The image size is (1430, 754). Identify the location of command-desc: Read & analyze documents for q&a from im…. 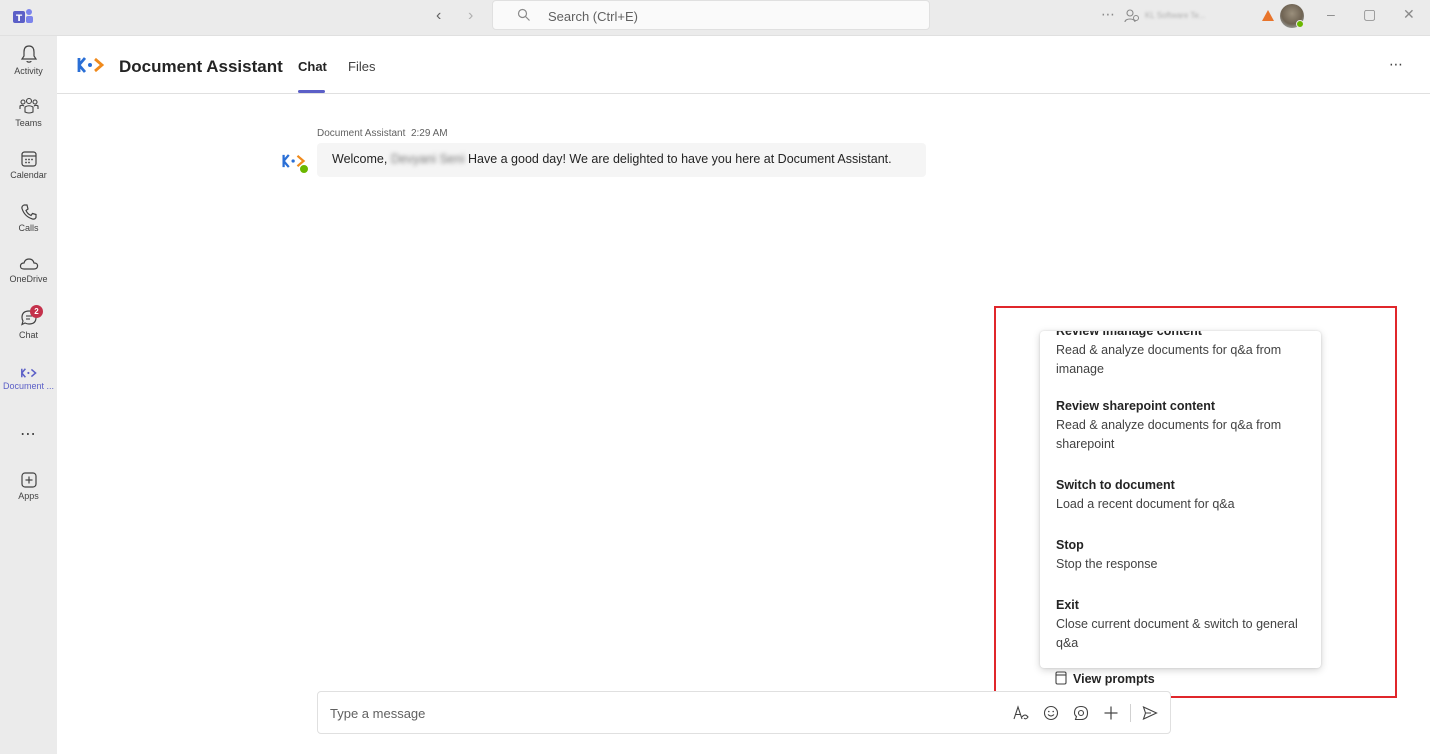
(1169, 359).